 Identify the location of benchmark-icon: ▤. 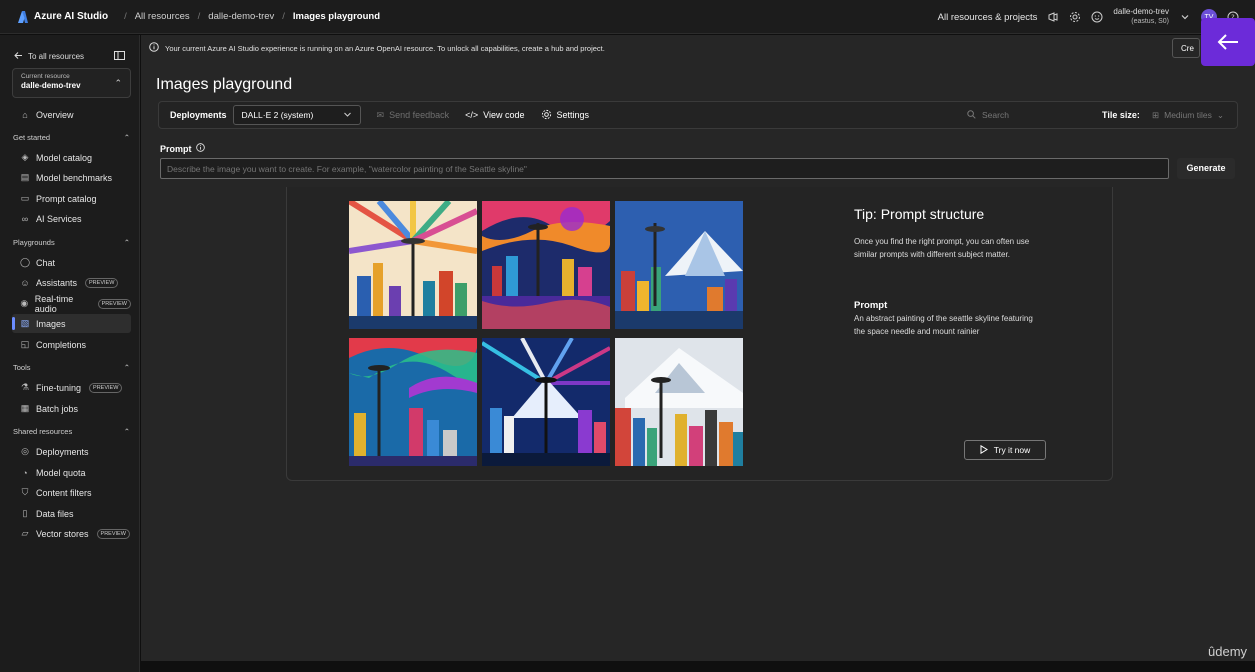
(25, 177).